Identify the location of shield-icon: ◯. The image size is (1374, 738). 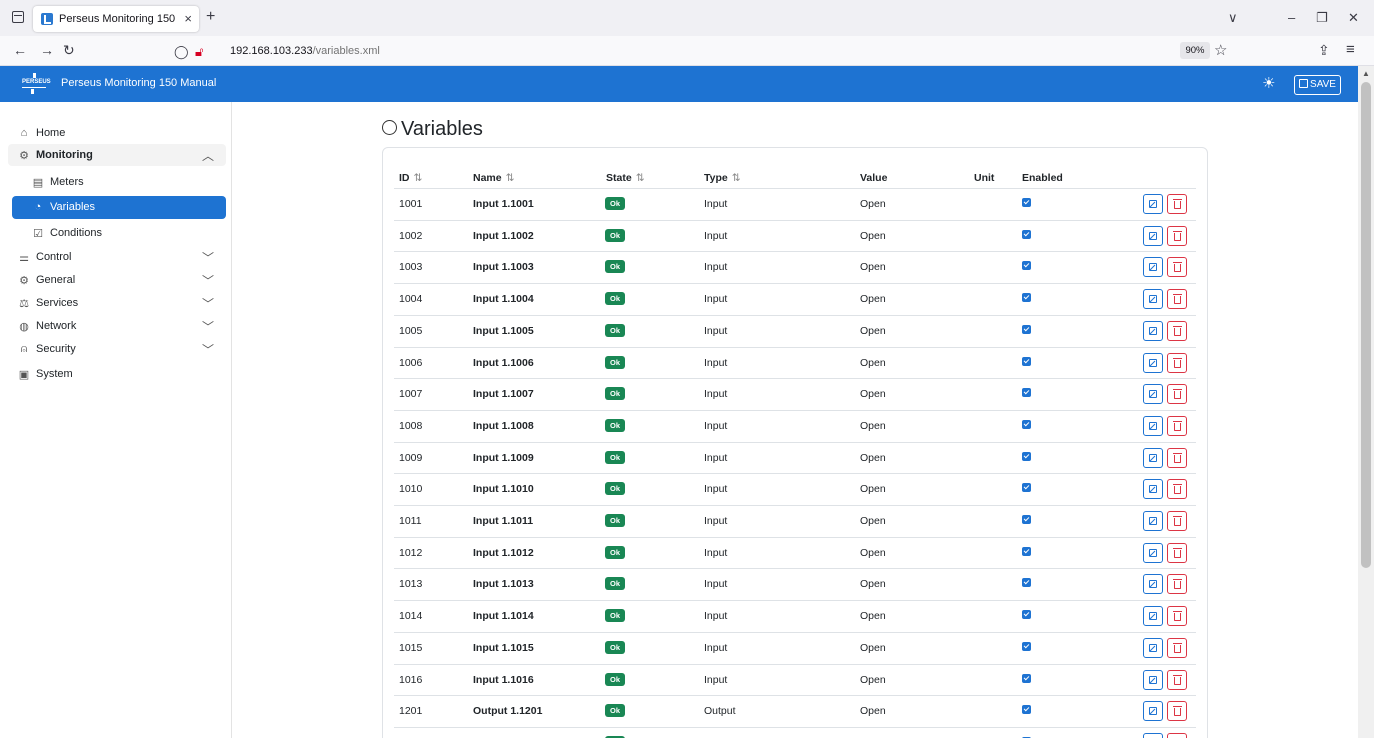
(181, 52).